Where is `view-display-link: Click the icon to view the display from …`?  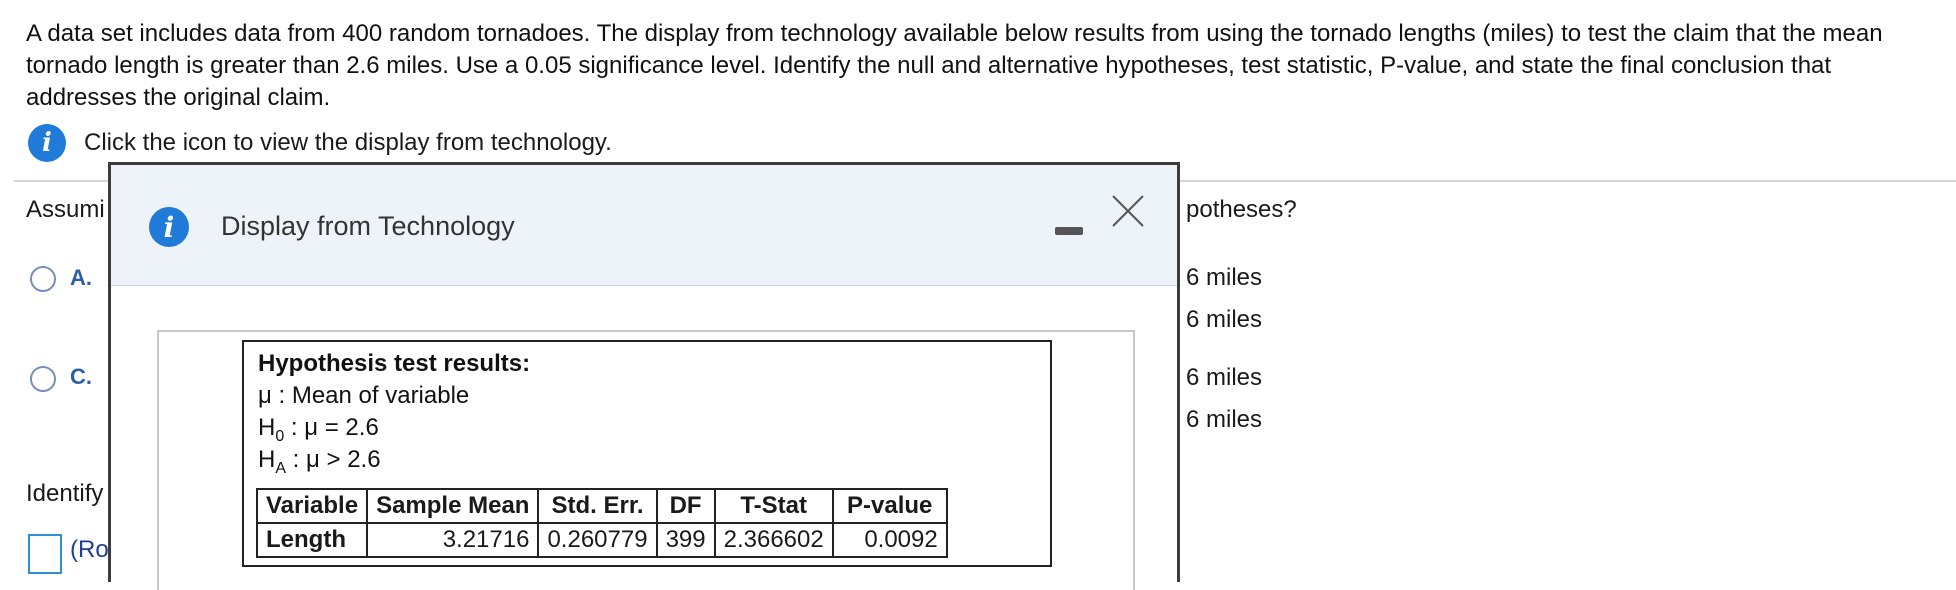 view-display-link: Click the icon to view the display from … is located at coordinates (348, 143).